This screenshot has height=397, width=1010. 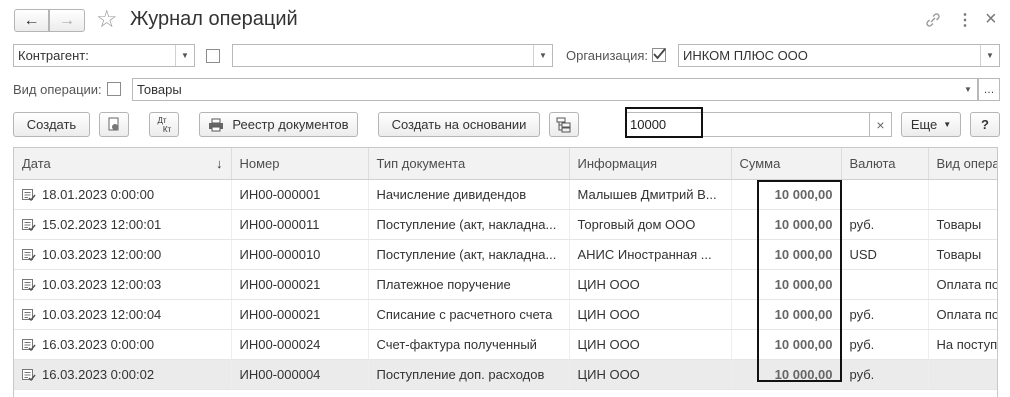 What do you see at coordinates (123, 164) in the screenshot?
I see `column-header-date: Дата ↓` at bounding box center [123, 164].